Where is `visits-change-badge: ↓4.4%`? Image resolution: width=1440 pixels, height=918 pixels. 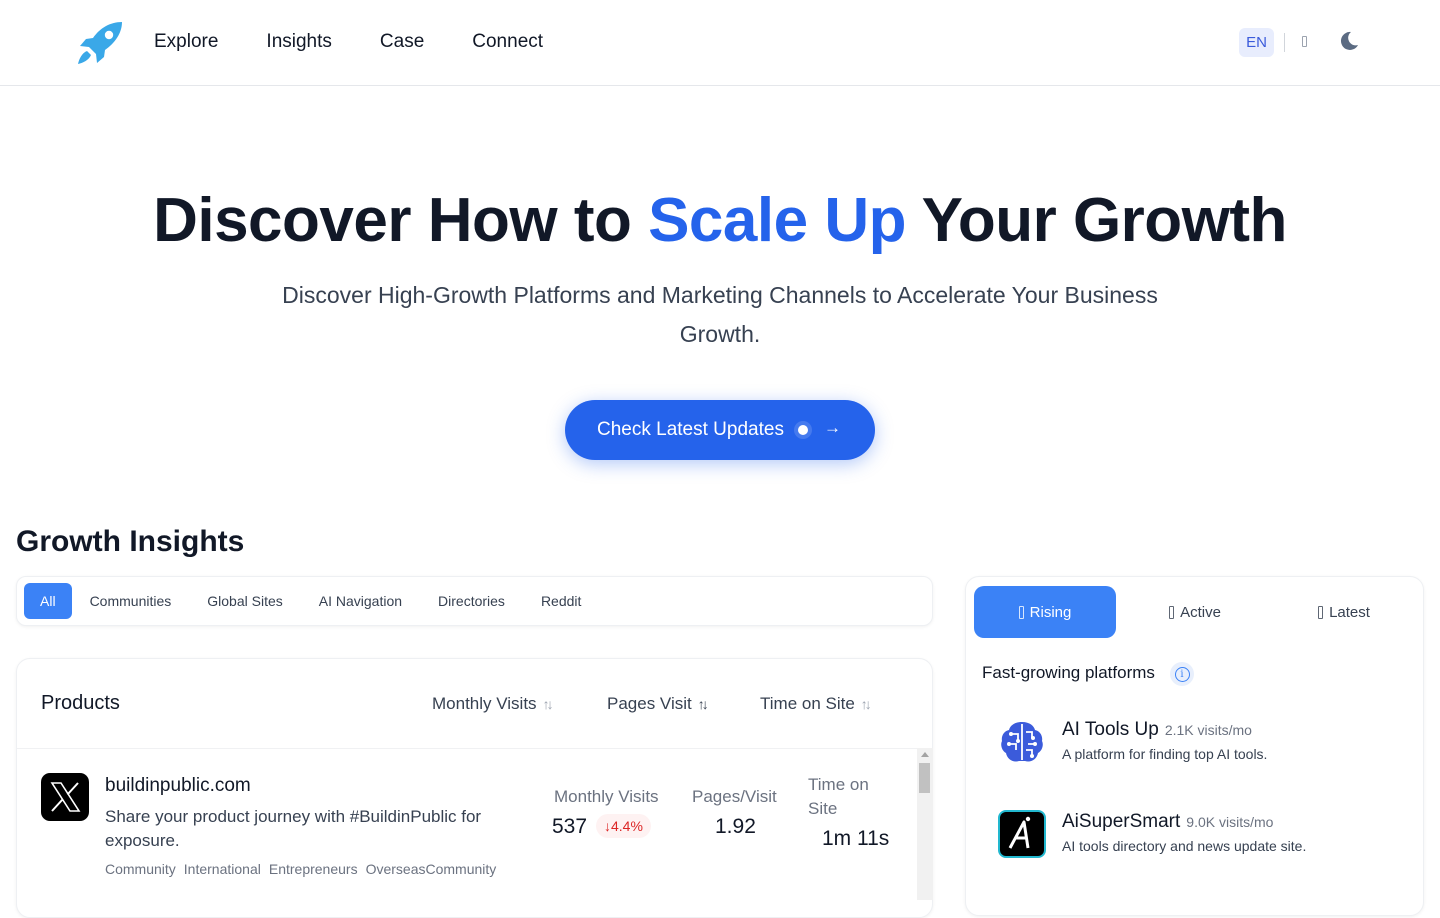 visits-change-badge: ↓4.4% is located at coordinates (623, 826).